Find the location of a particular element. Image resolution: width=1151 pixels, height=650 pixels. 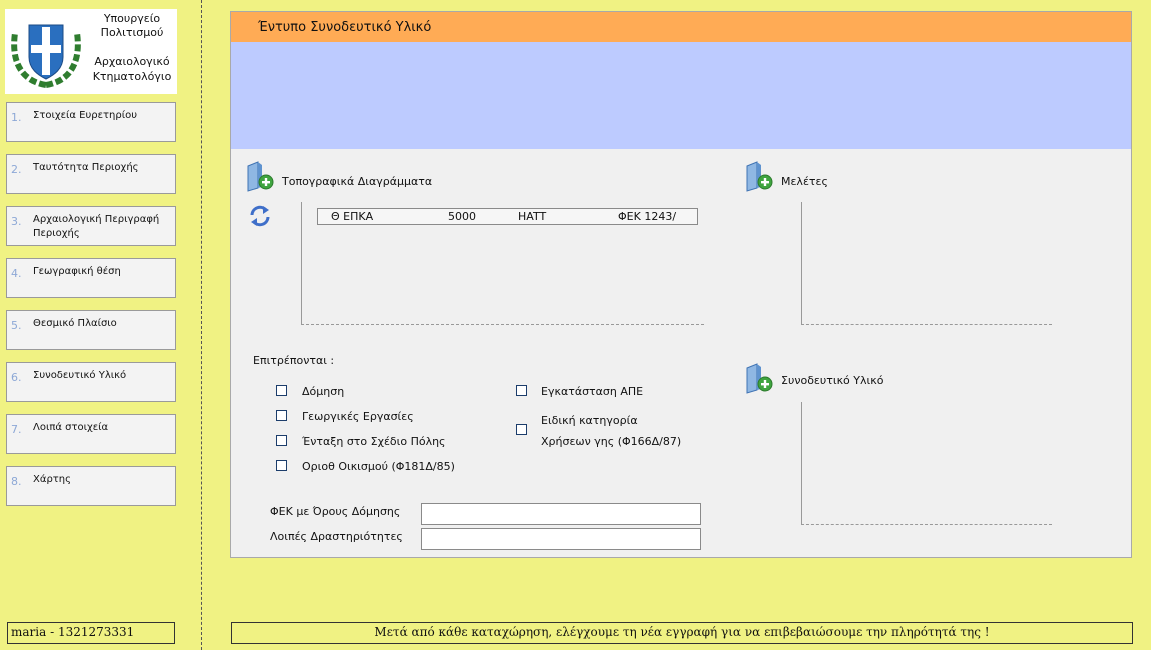

form-title: Έντυπο Συνοδευτικό Υλικό is located at coordinates (345, 27).